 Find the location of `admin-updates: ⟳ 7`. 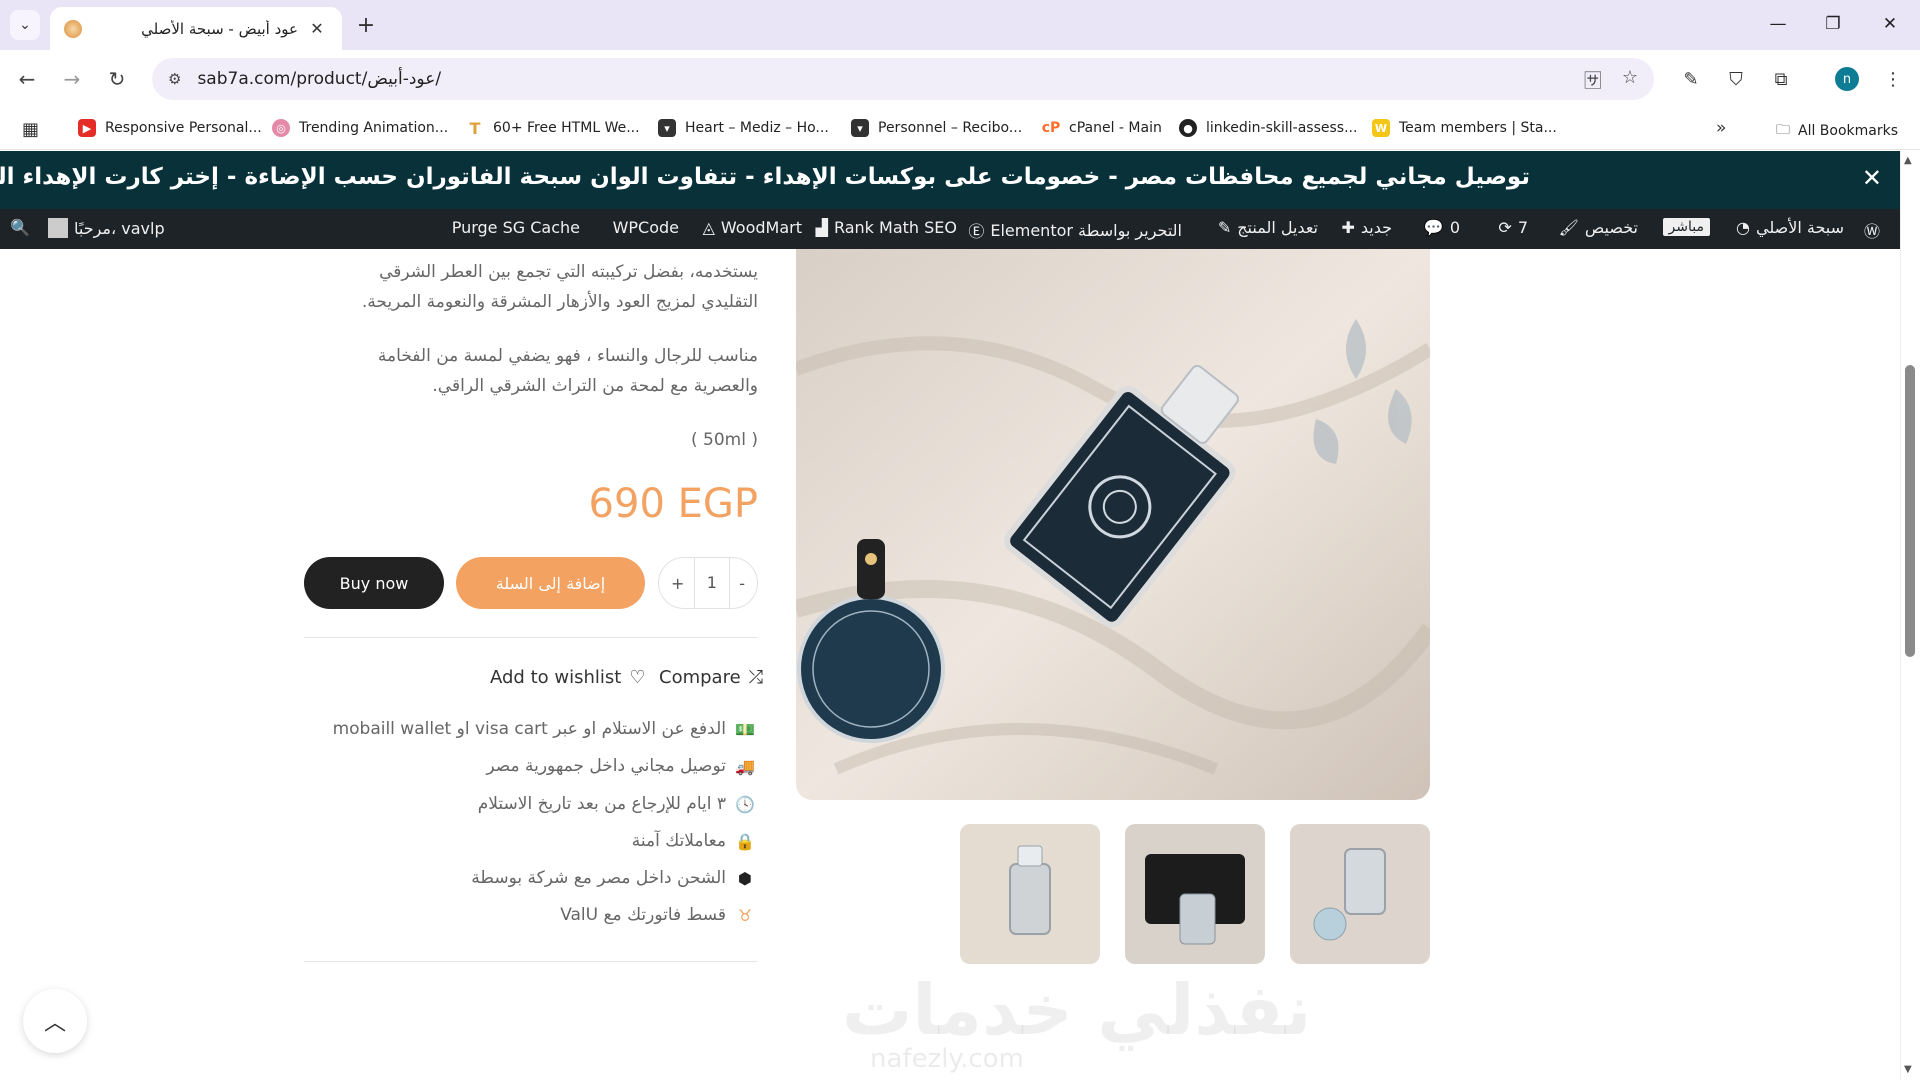

admin-updates: ⟳ 7 is located at coordinates (1513, 227).